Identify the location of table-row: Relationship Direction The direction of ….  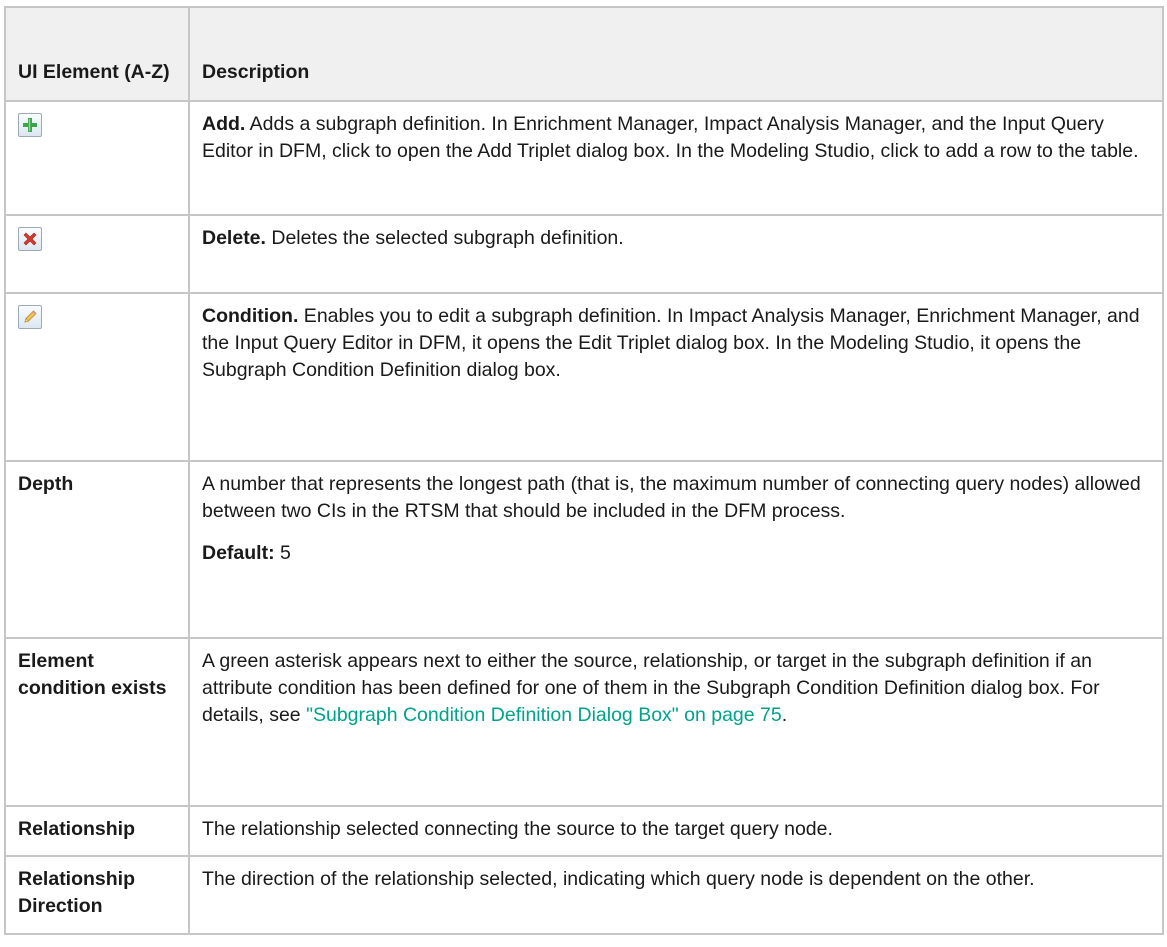
(584, 895).